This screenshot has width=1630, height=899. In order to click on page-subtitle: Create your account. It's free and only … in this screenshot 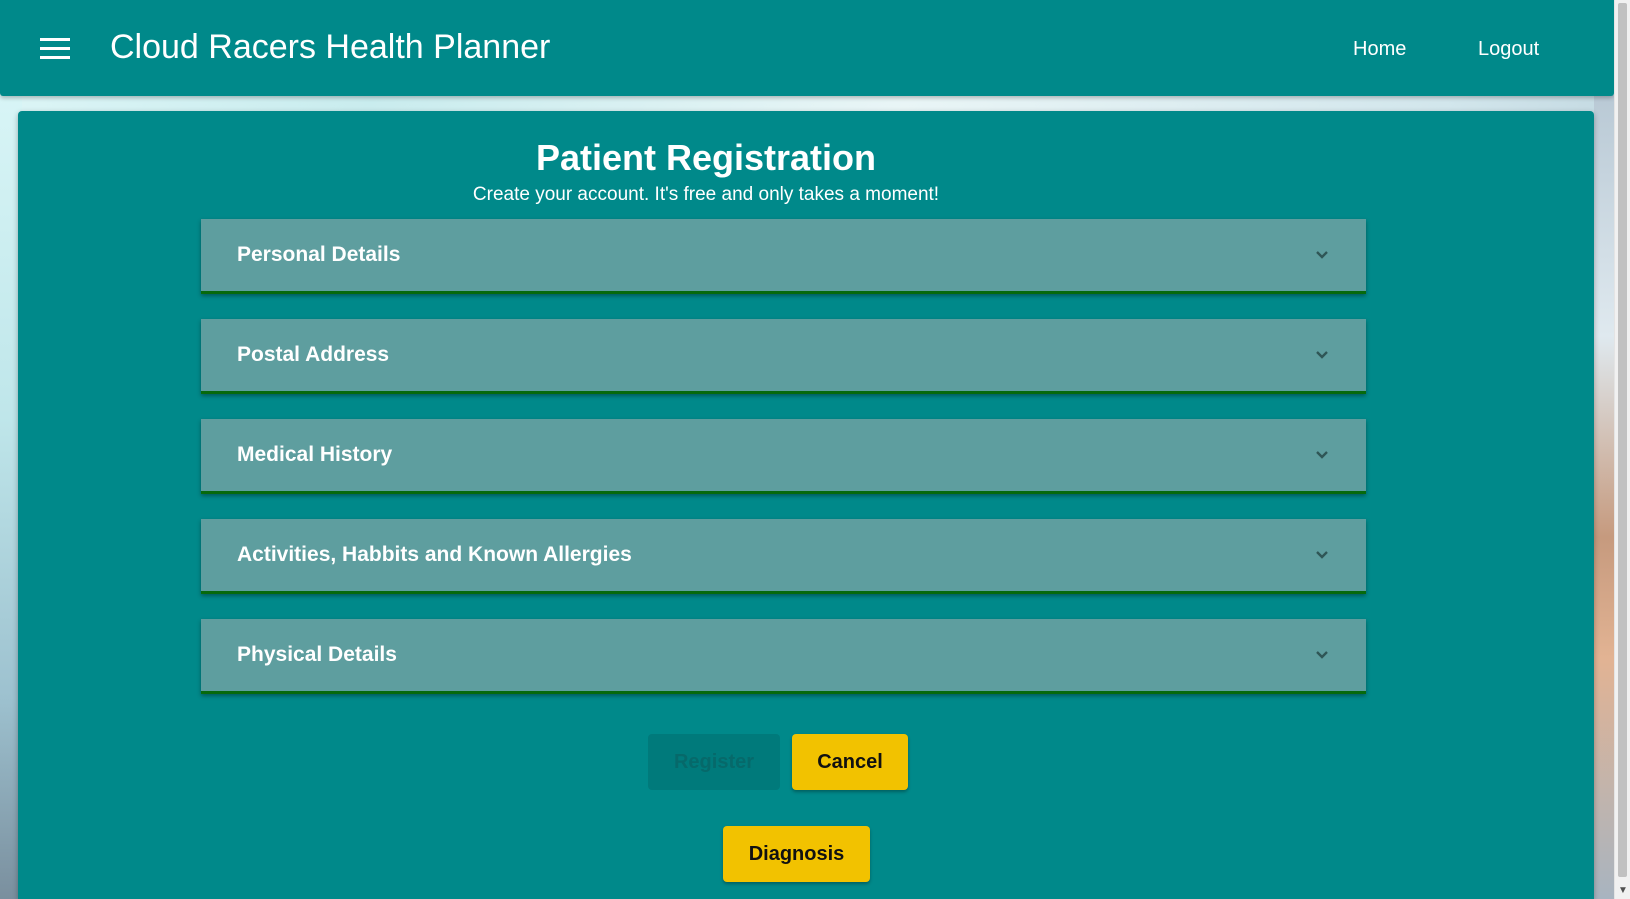, I will do `click(706, 194)`.